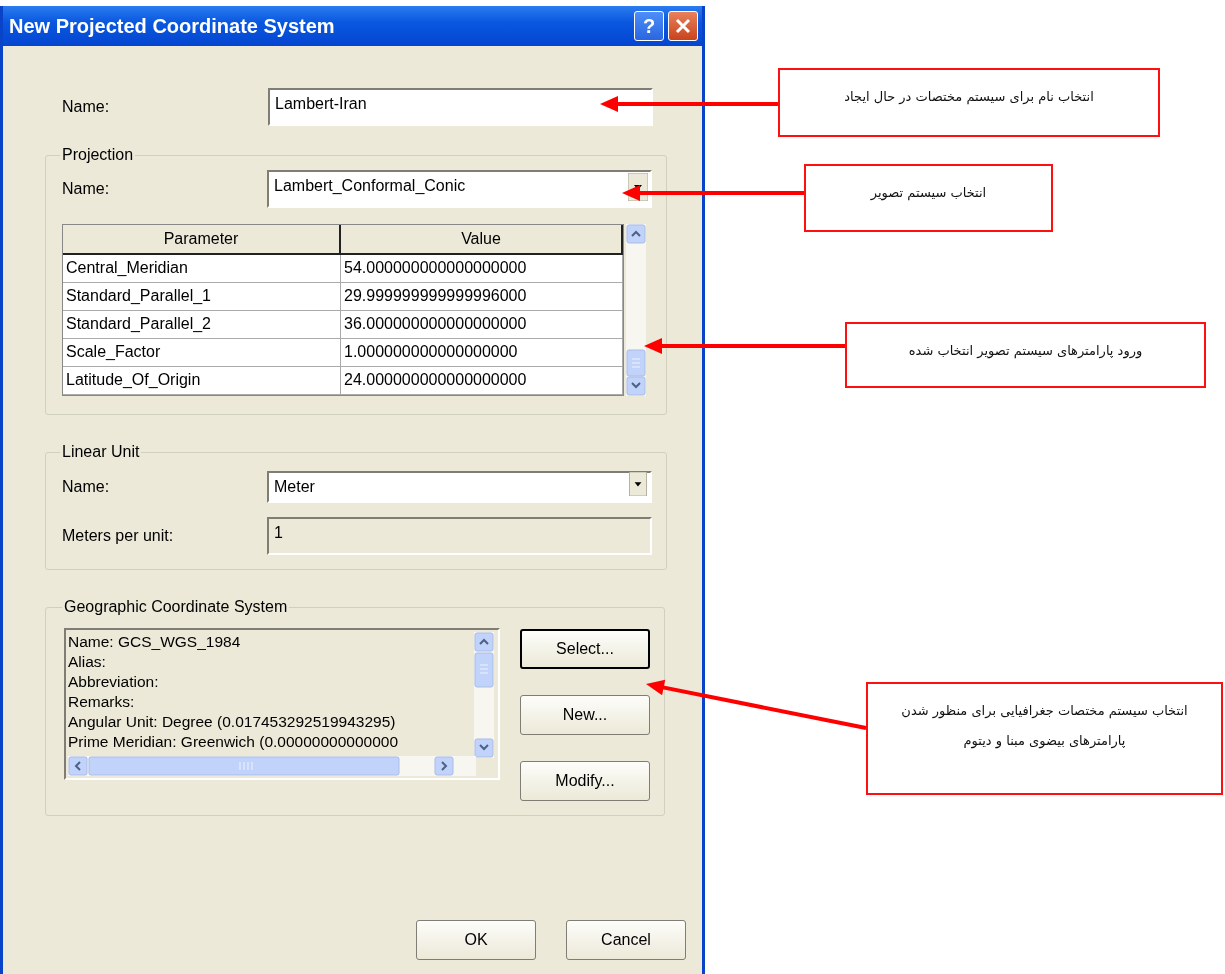 This screenshot has width=1225, height=974. What do you see at coordinates (482, 297) in the screenshot?
I see `table-cell: 29.999999999999996000` at bounding box center [482, 297].